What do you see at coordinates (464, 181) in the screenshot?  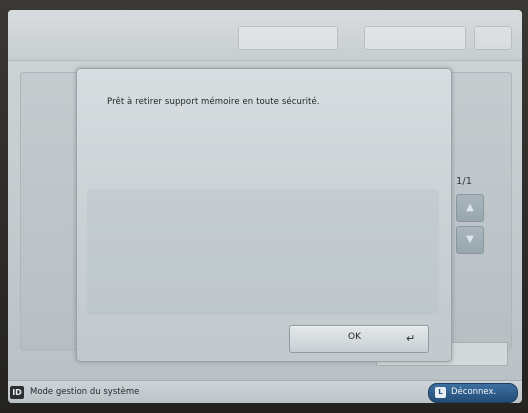 I see `page-indicator: 1/1` at bounding box center [464, 181].